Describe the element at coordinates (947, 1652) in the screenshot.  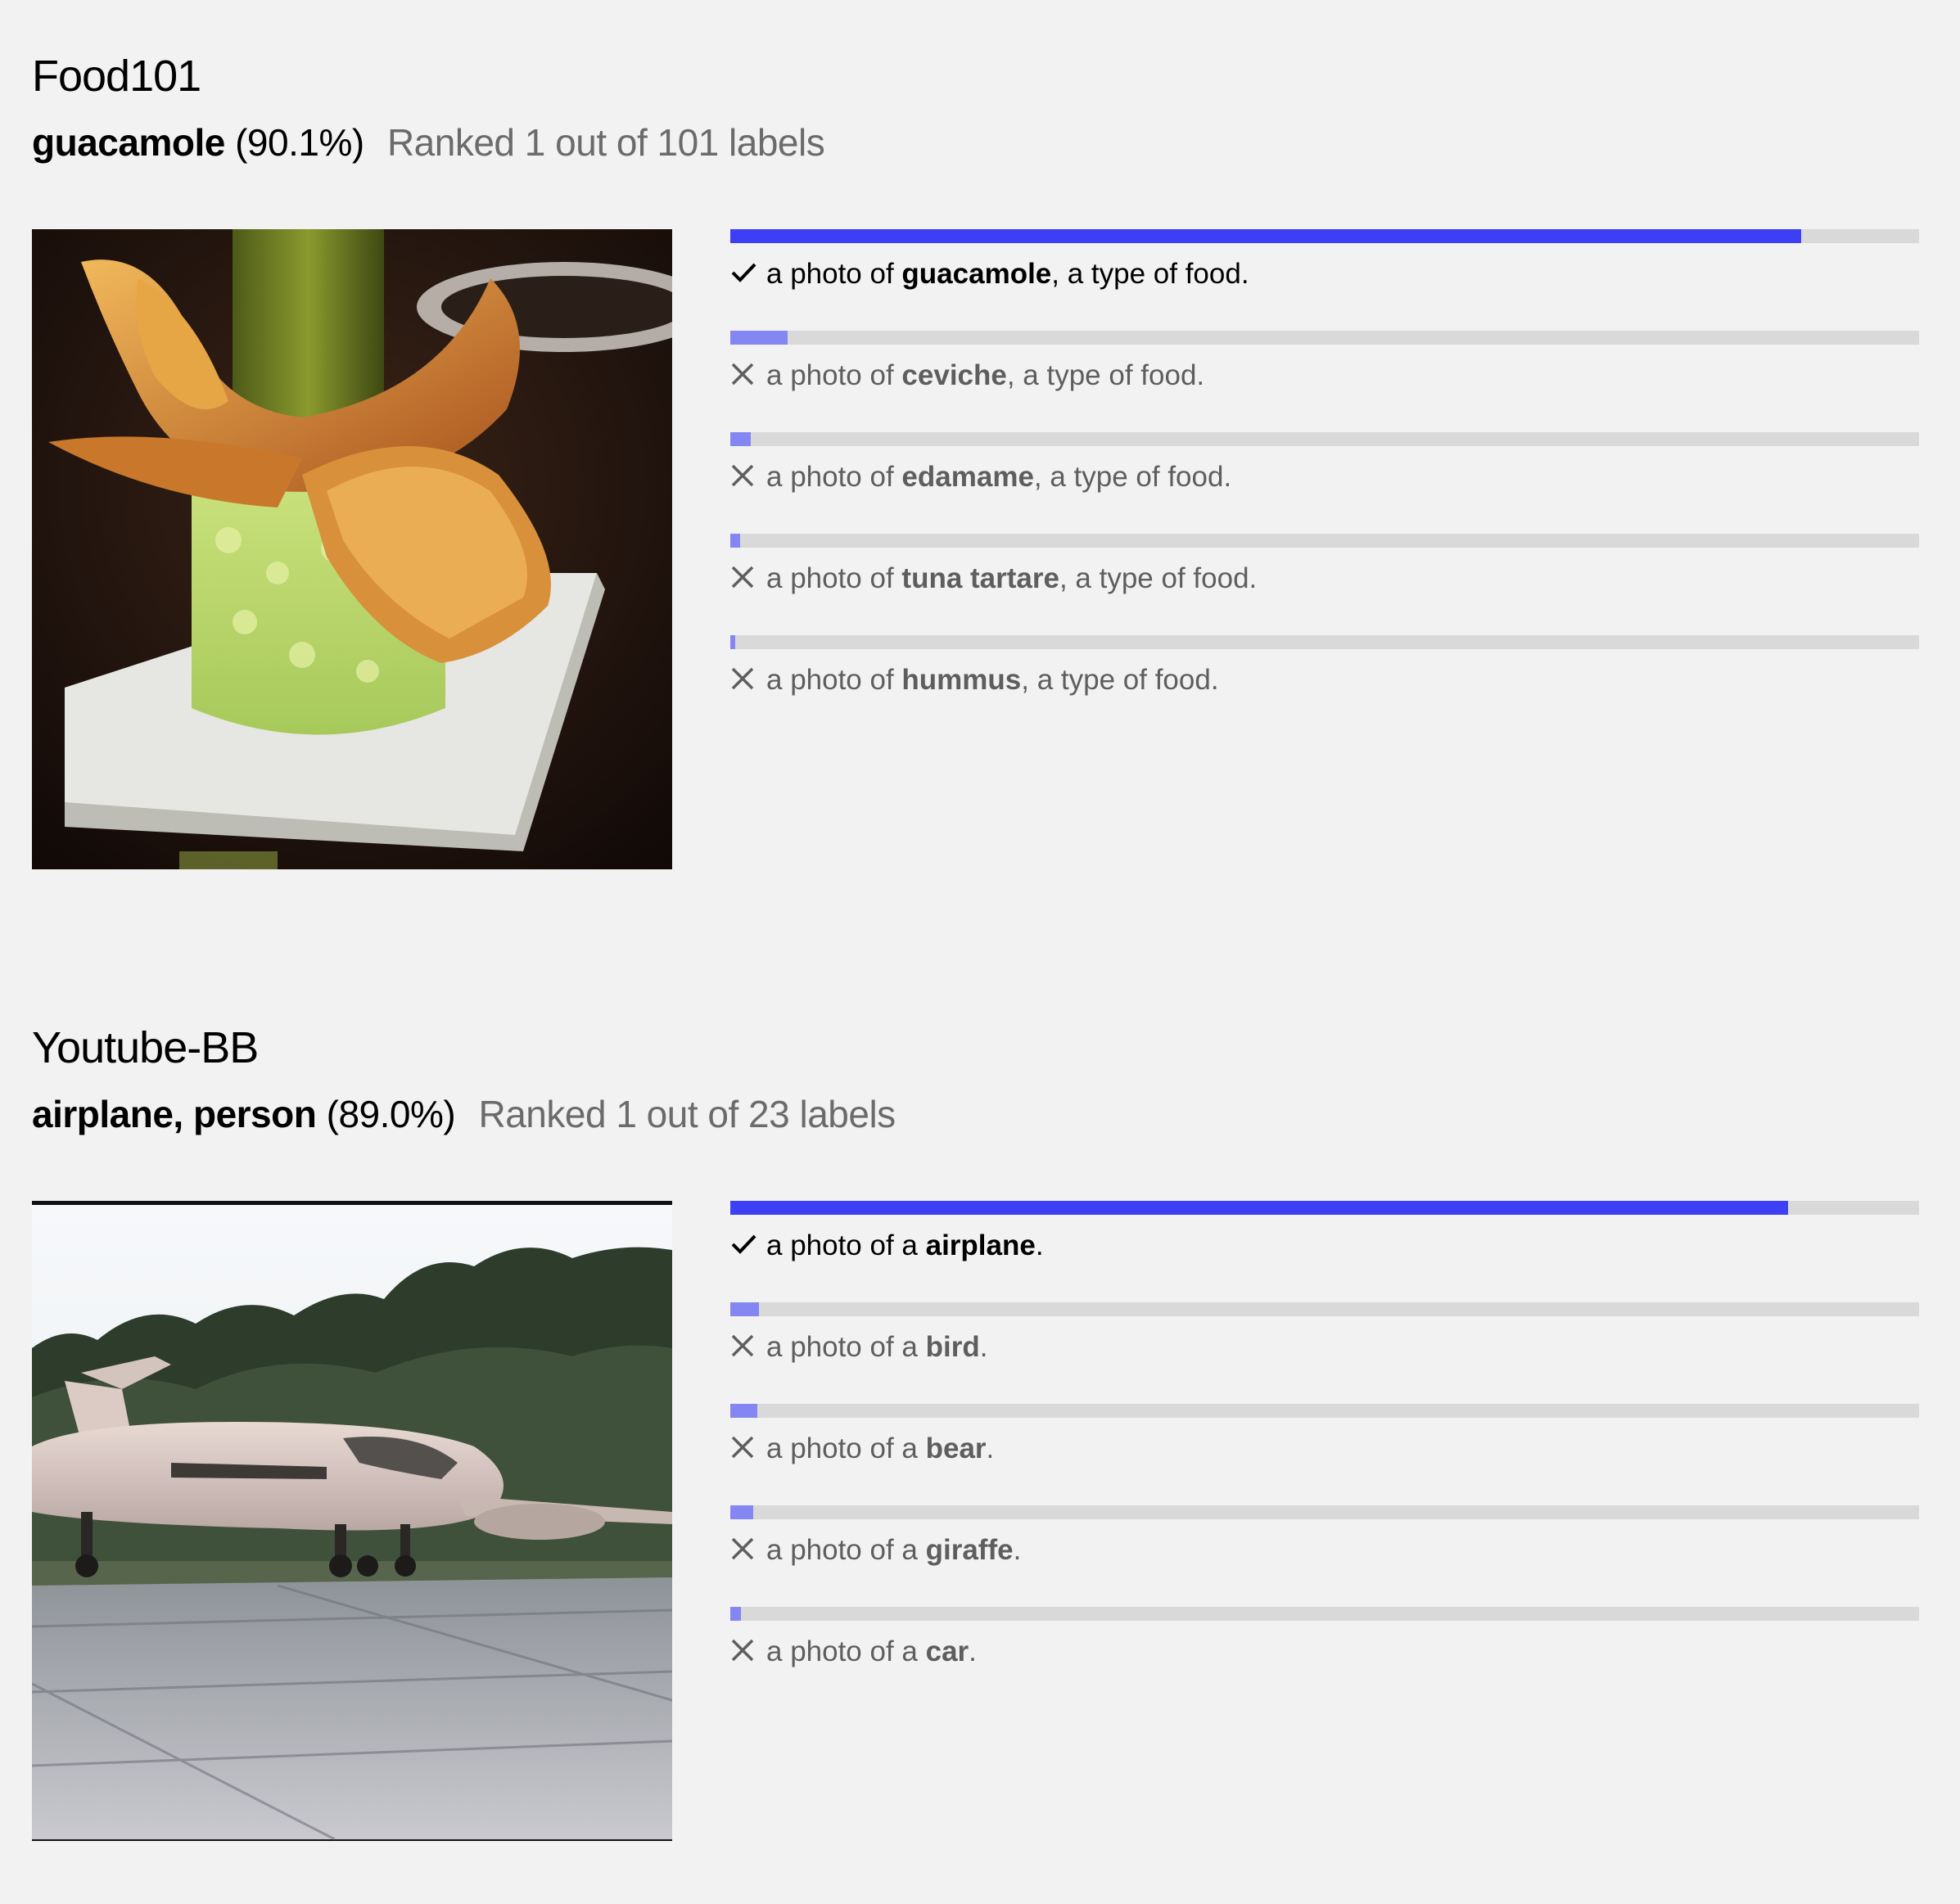
I see `prediction-label: car` at that location.